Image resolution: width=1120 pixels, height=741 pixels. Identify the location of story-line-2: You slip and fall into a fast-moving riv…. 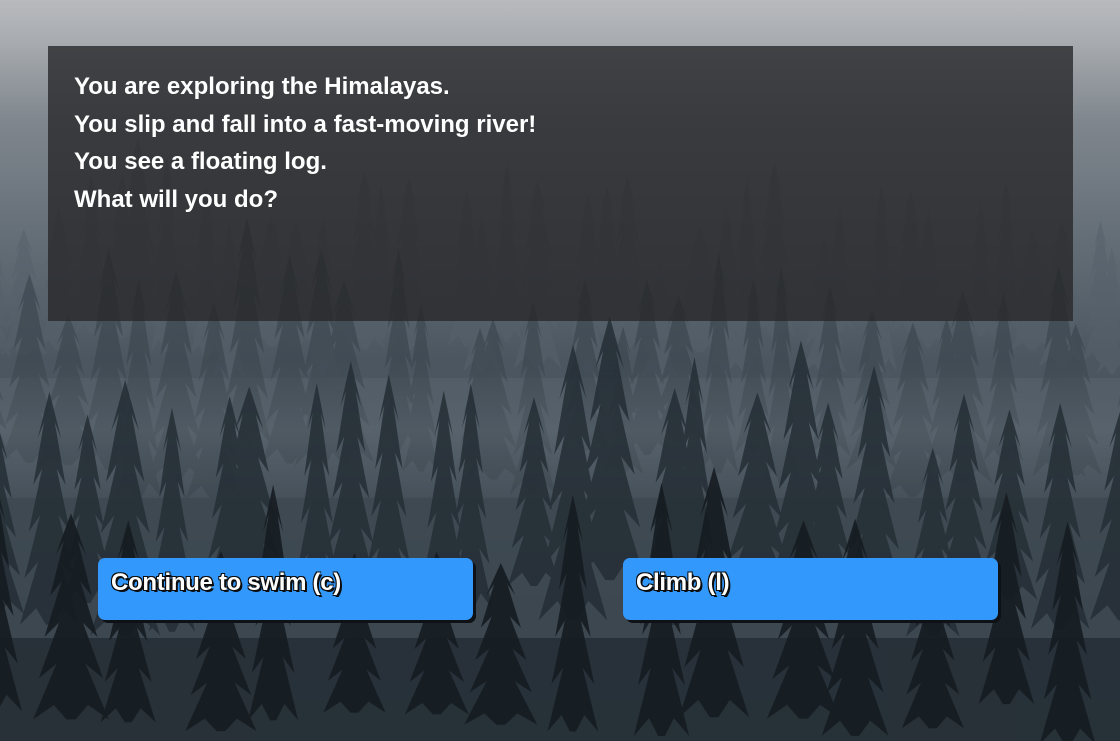
(305, 124).